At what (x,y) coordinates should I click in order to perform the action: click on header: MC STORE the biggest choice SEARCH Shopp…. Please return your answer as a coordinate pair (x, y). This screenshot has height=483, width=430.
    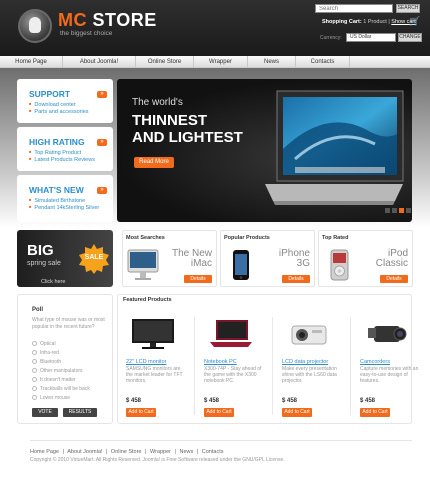
    Looking at the image, I should click on (215, 28).